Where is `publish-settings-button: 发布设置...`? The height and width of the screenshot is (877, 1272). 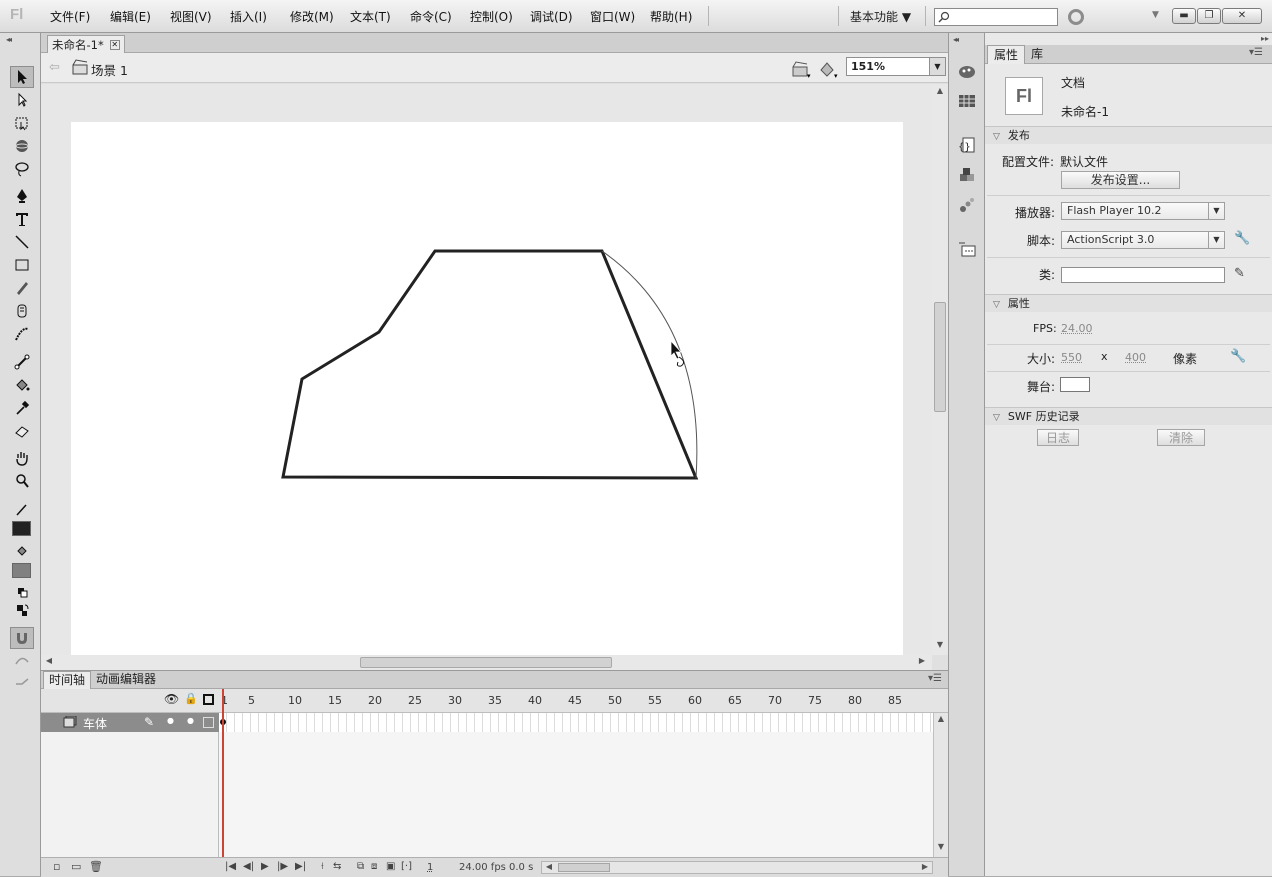 publish-settings-button: 发布设置... is located at coordinates (1120, 180).